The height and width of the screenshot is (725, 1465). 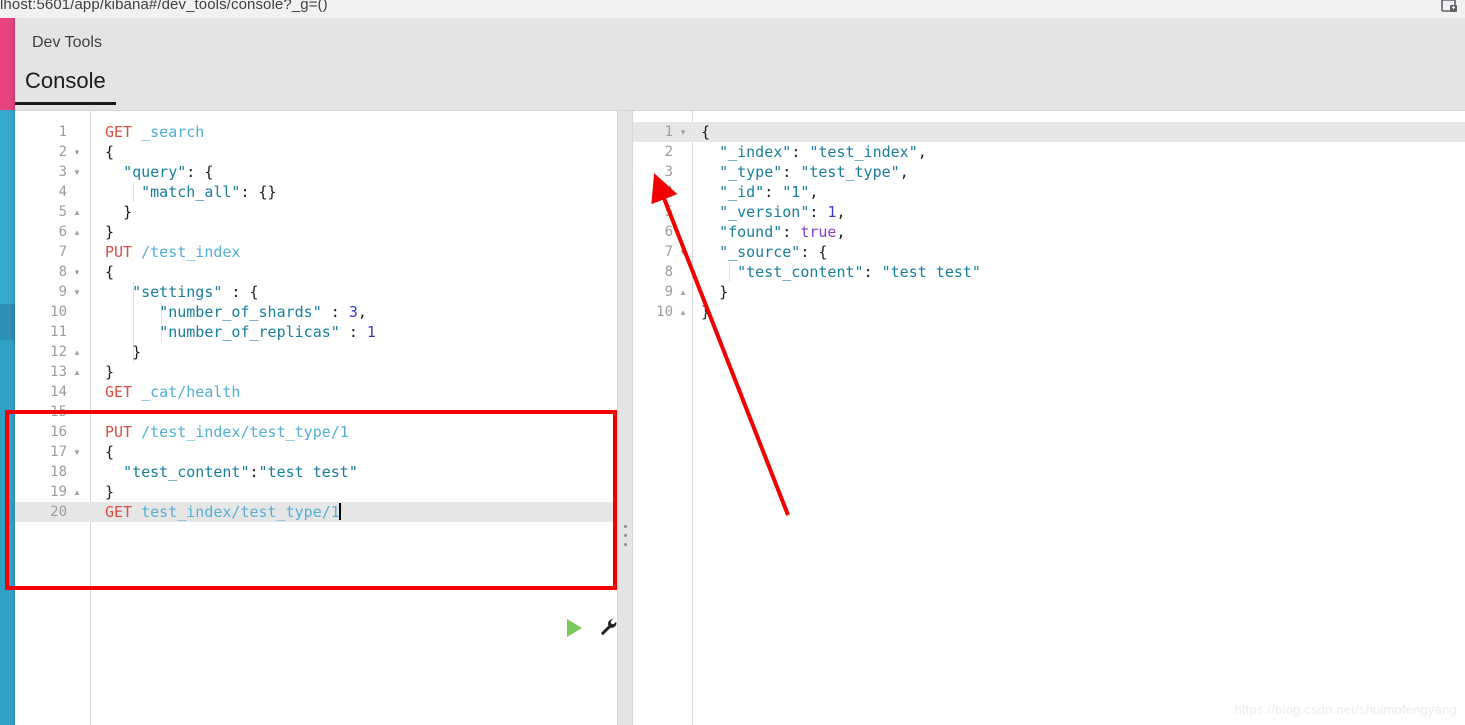 What do you see at coordinates (316, 472) in the screenshot?
I see `code-line: 18 "test_content":"test test"` at bounding box center [316, 472].